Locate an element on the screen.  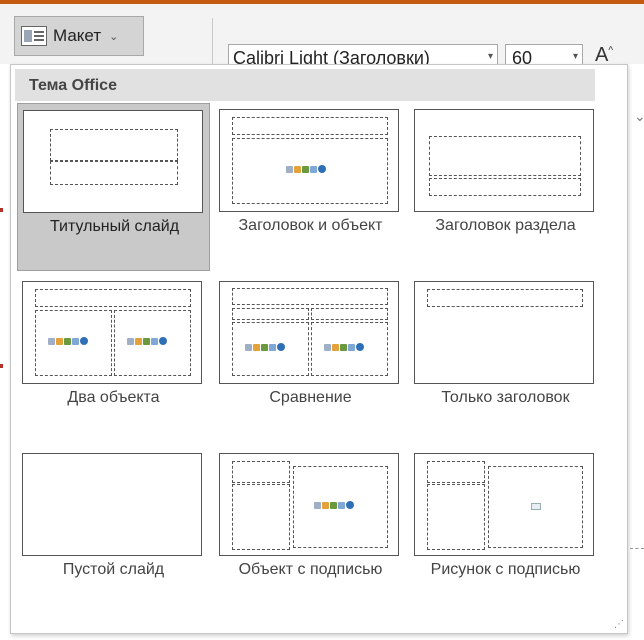
layout-title-slide: Титульный слайд is located at coordinates (113, 187).